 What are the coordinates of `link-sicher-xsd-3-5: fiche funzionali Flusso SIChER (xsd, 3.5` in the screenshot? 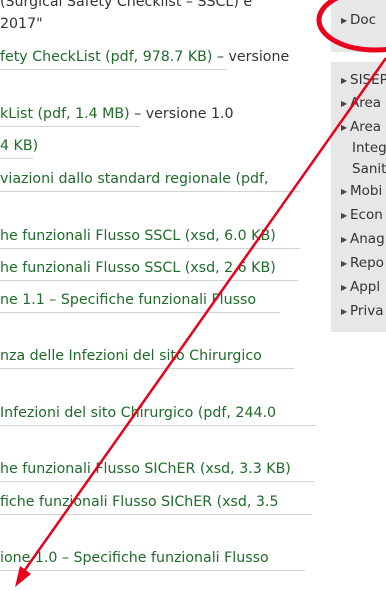 It's located at (139, 502).